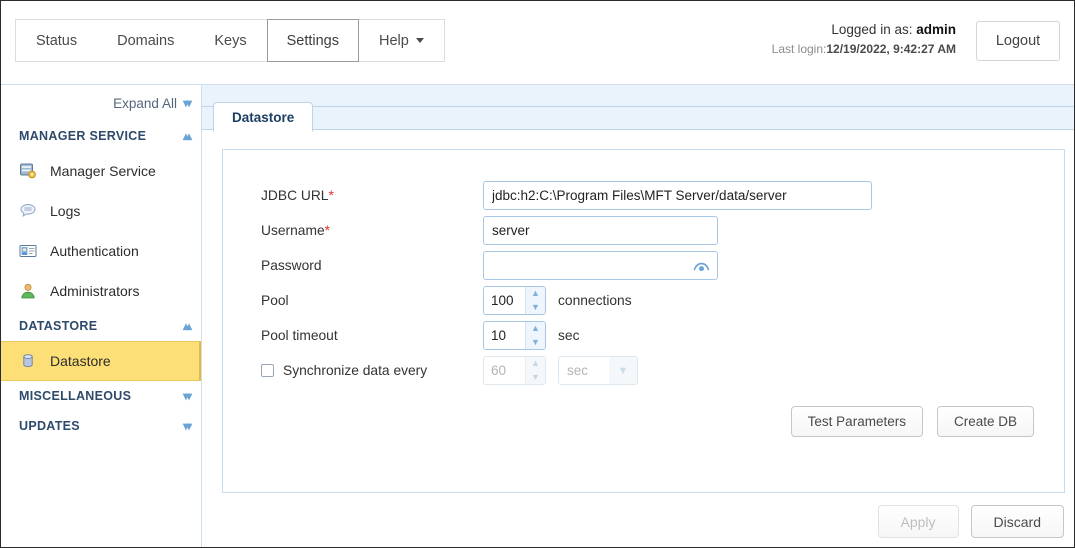 This screenshot has height=548, width=1075. What do you see at coordinates (372, 370) in the screenshot?
I see `synchronize-label-group: Synchronize data every` at bounding box center [372, 370].